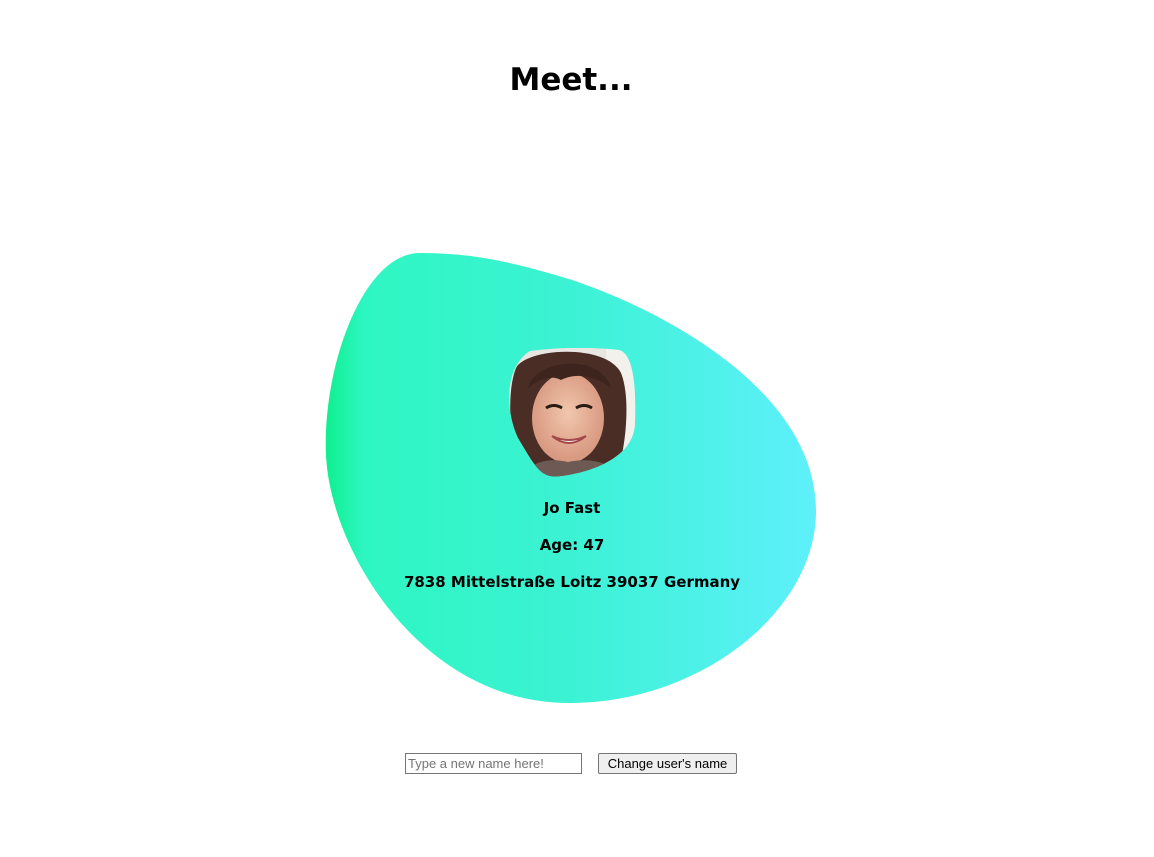 The image size is (1154, 857). I want to click on user-avatar, so click(571, 413).